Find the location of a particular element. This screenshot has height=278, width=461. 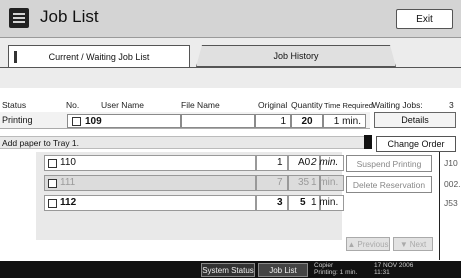

header-file-name: File Name is located at coordinates (200, 105).